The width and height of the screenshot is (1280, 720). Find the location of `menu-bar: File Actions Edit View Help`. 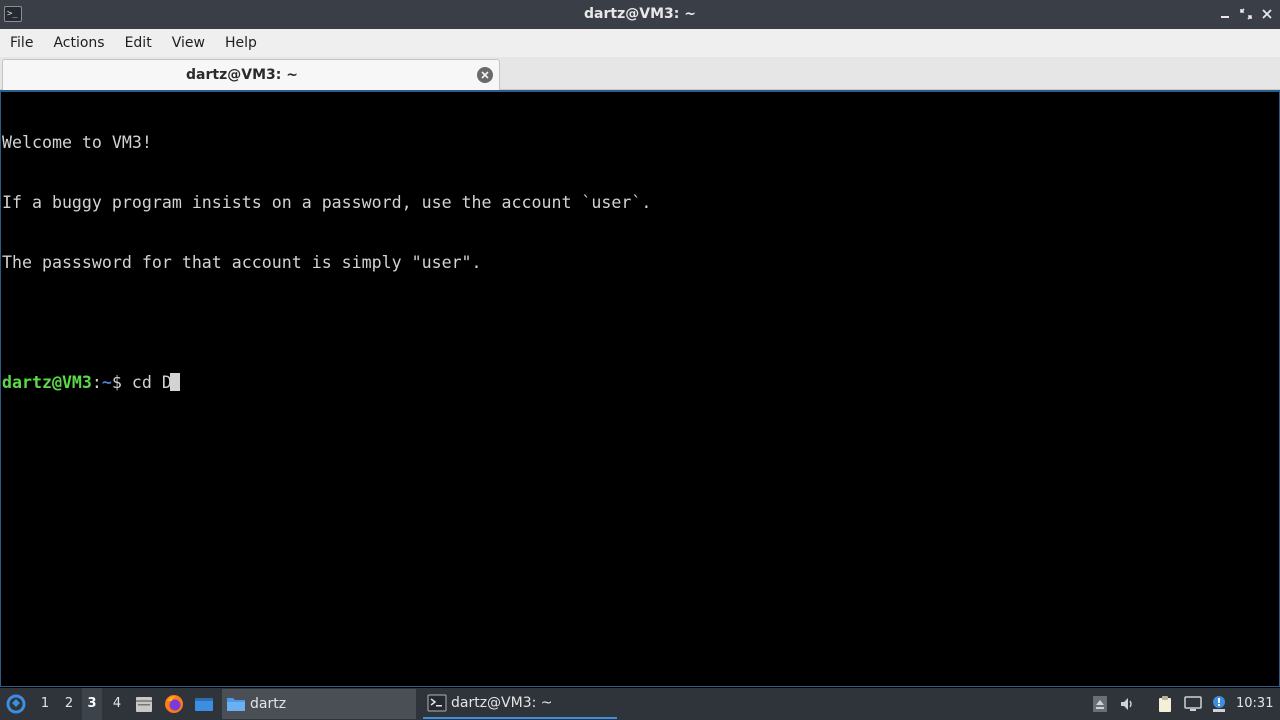

menu-bar: File Actions Edit View Help is located at coordinates (640, 43).